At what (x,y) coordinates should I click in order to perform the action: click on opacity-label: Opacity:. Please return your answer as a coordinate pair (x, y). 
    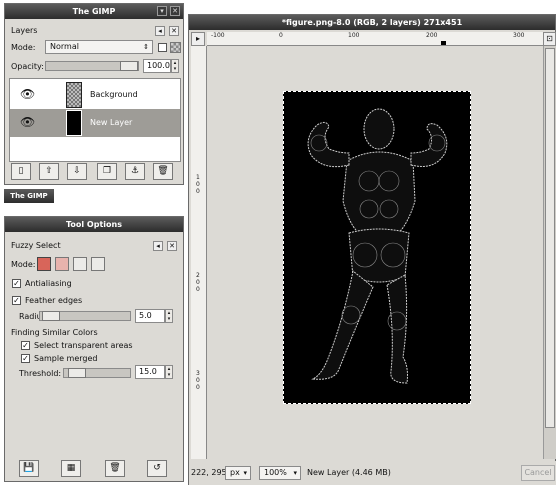
    Looking at the image, I should click on (27, 66).